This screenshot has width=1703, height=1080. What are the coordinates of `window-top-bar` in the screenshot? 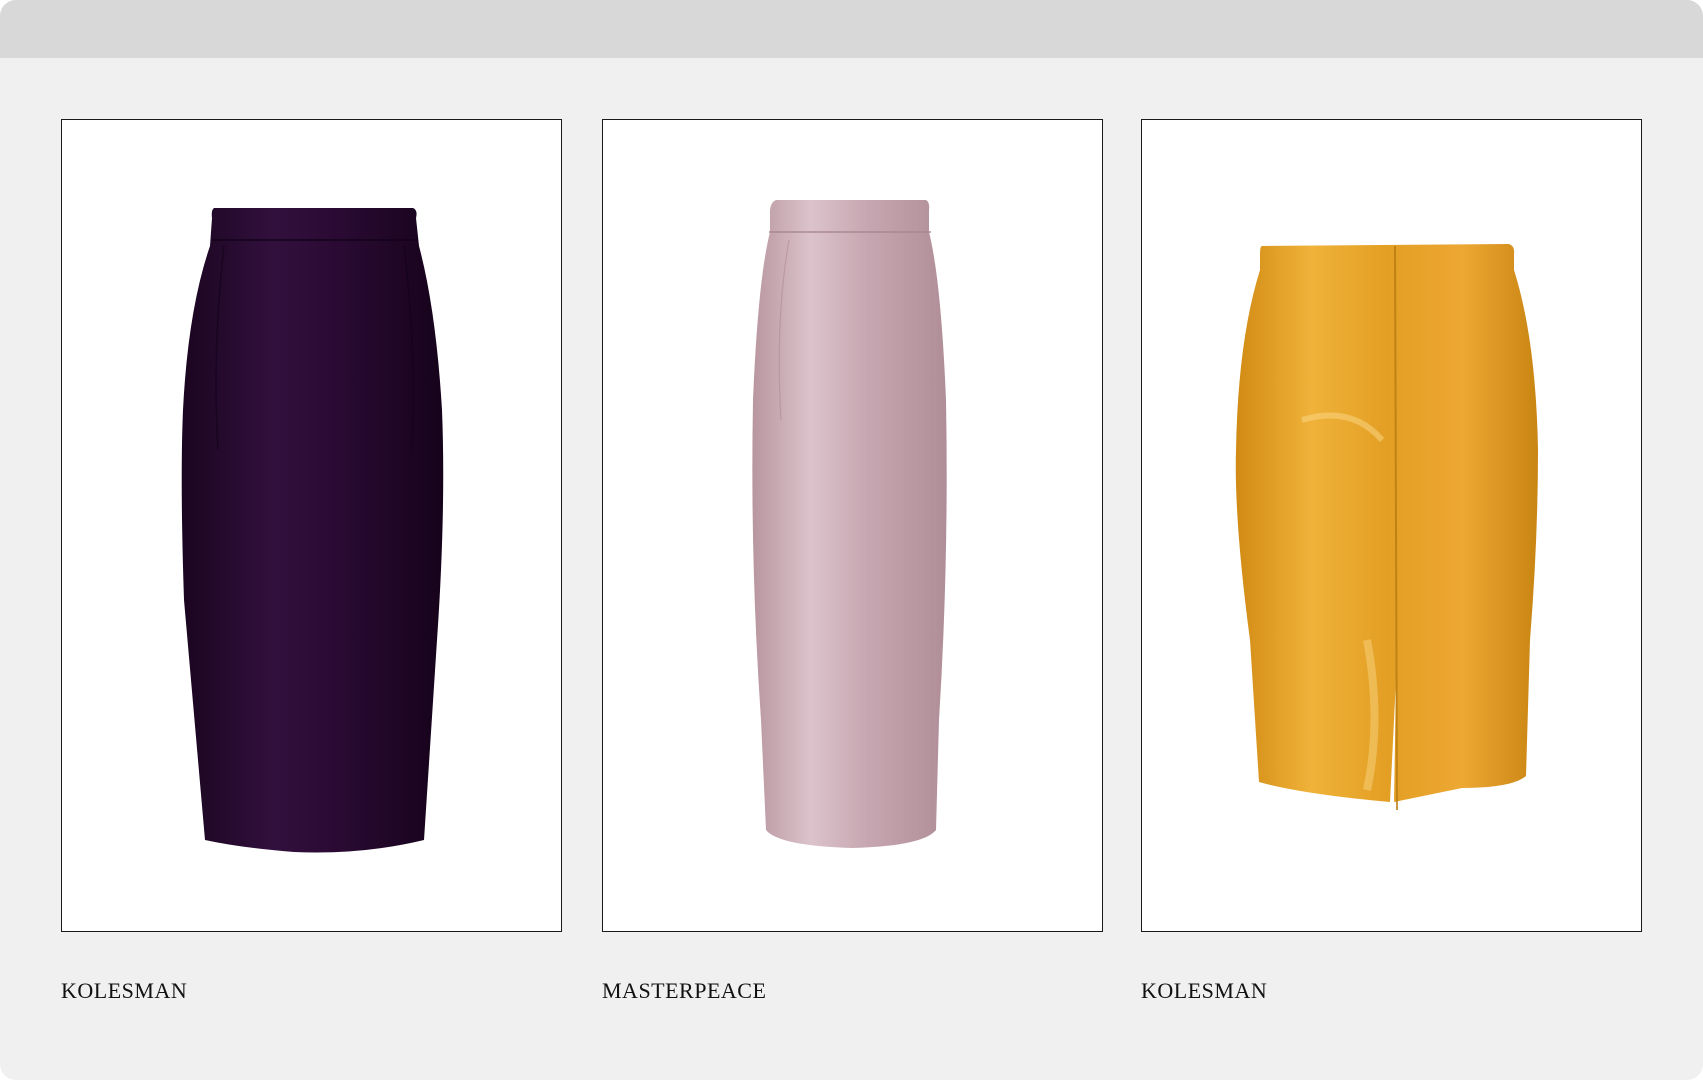 It's located at (851, 29).